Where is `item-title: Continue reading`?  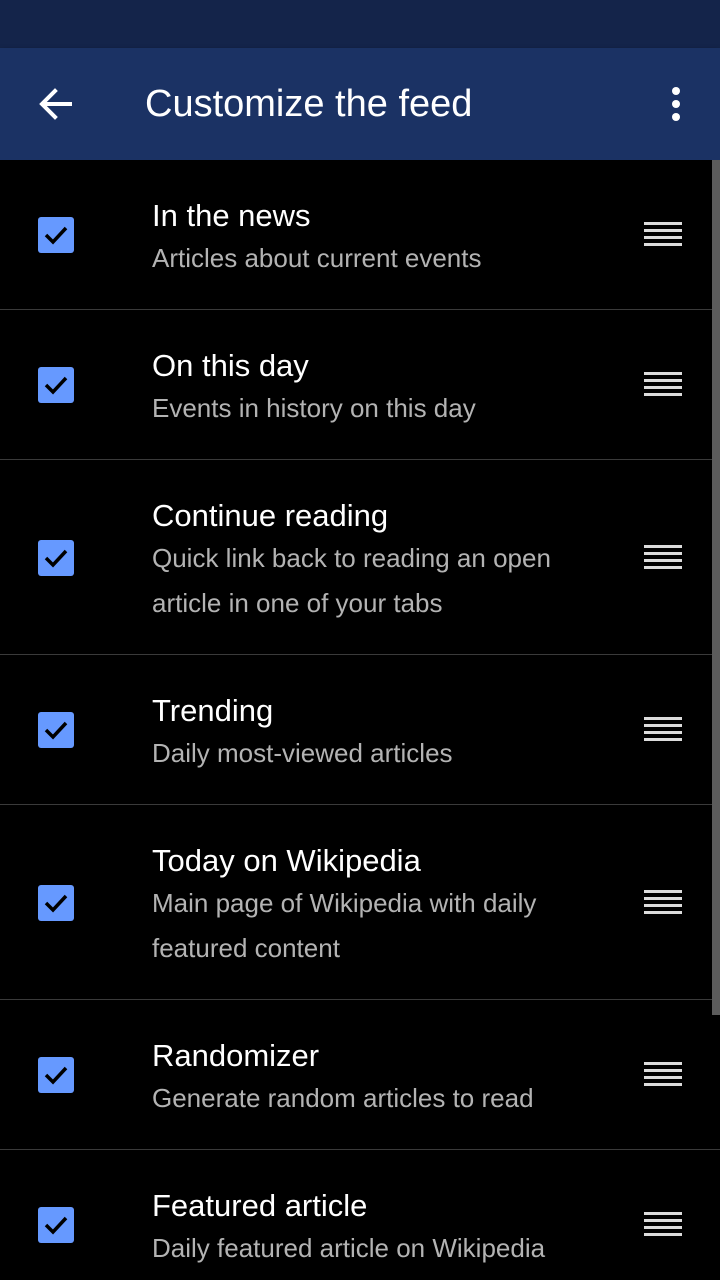
item-title: Continue reading is located at coordinates (270, 515).